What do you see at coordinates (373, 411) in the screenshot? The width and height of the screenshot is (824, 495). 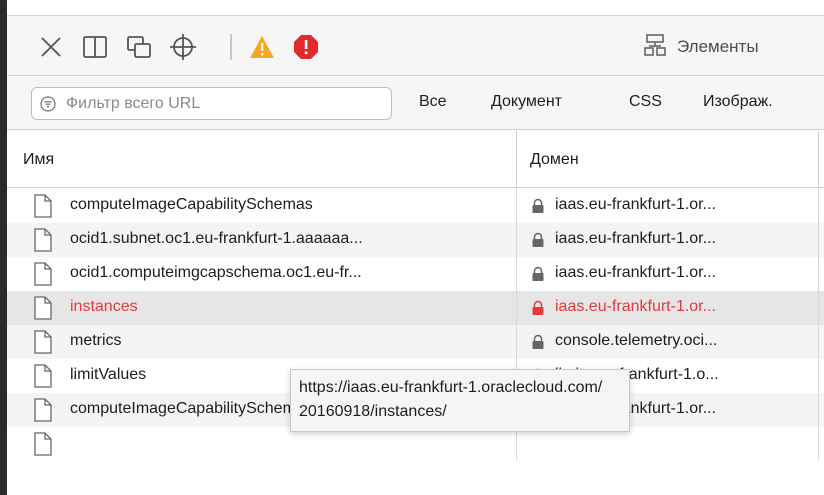 I see `tooltip-line: 20160918/instances/` at bounding box center [373, 411].